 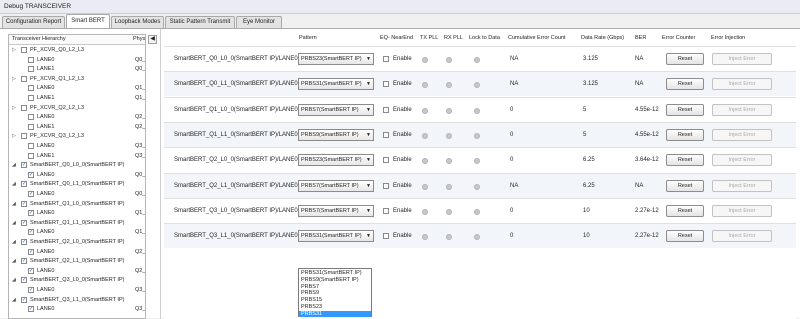 I want to click on tree-item: LANE1 Q2_, so click(x=77, y=127).